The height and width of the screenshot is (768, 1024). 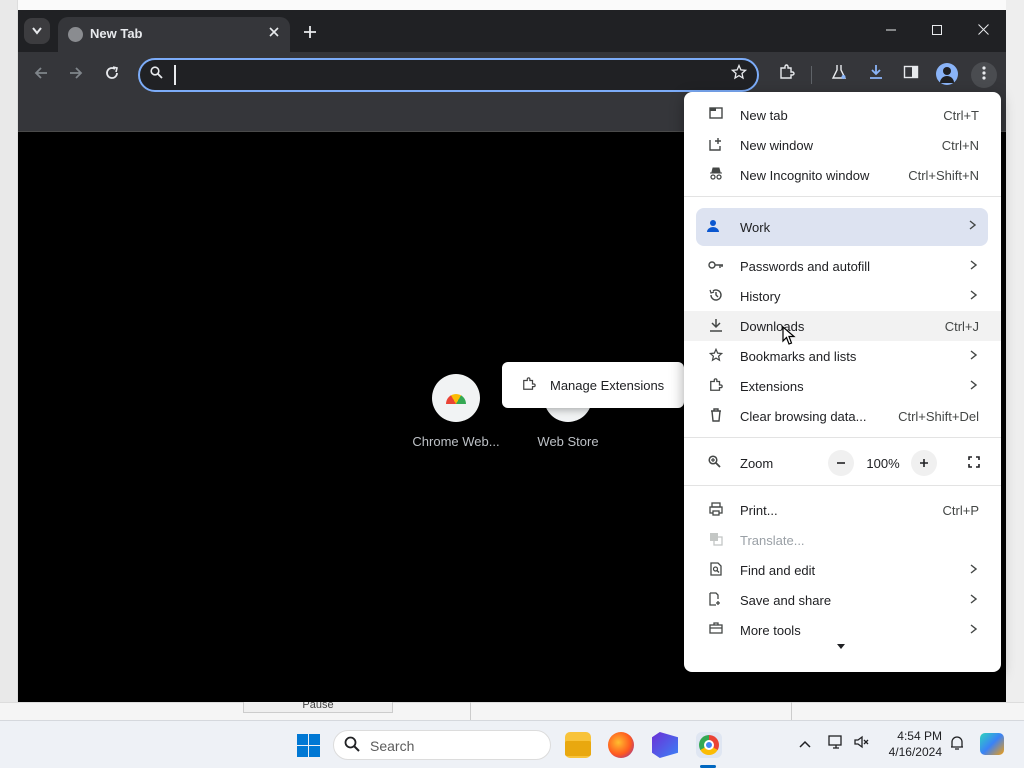 I want to click on network-icon, so click(x=836, y=744).